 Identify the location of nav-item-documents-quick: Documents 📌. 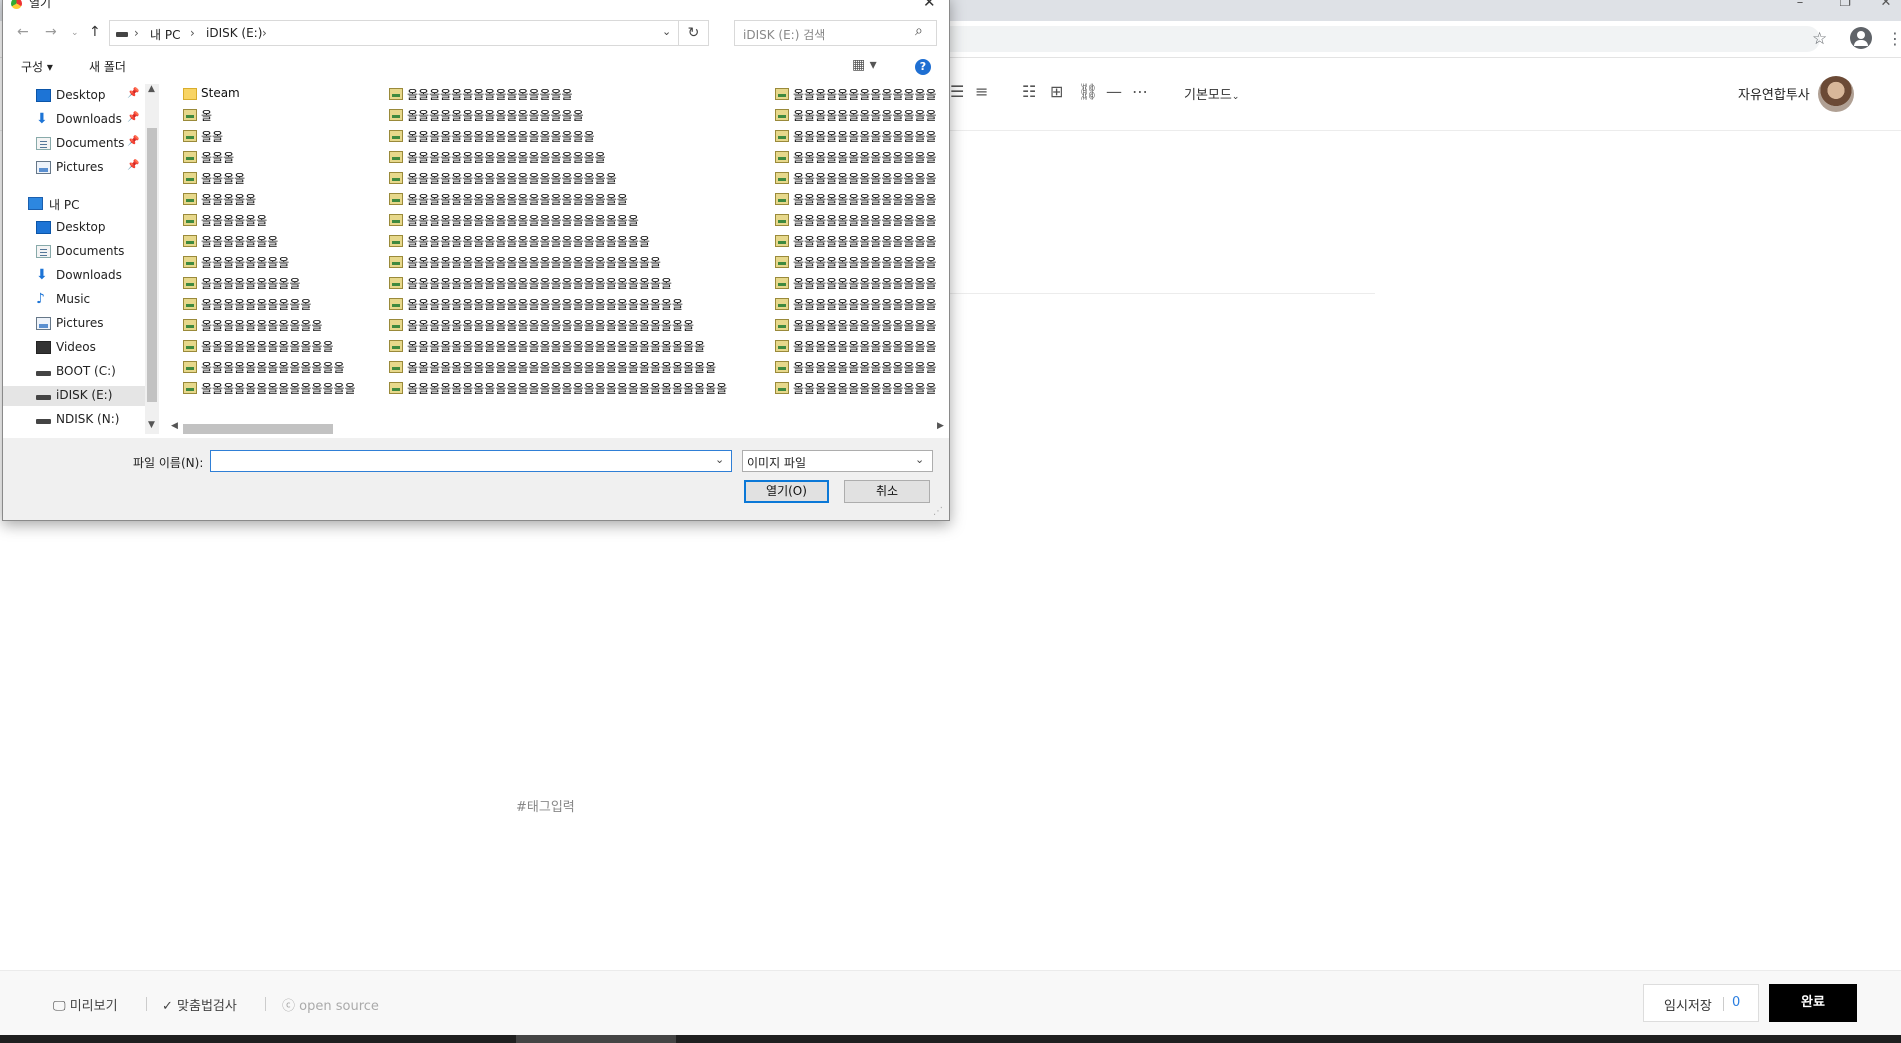
(74, 144).